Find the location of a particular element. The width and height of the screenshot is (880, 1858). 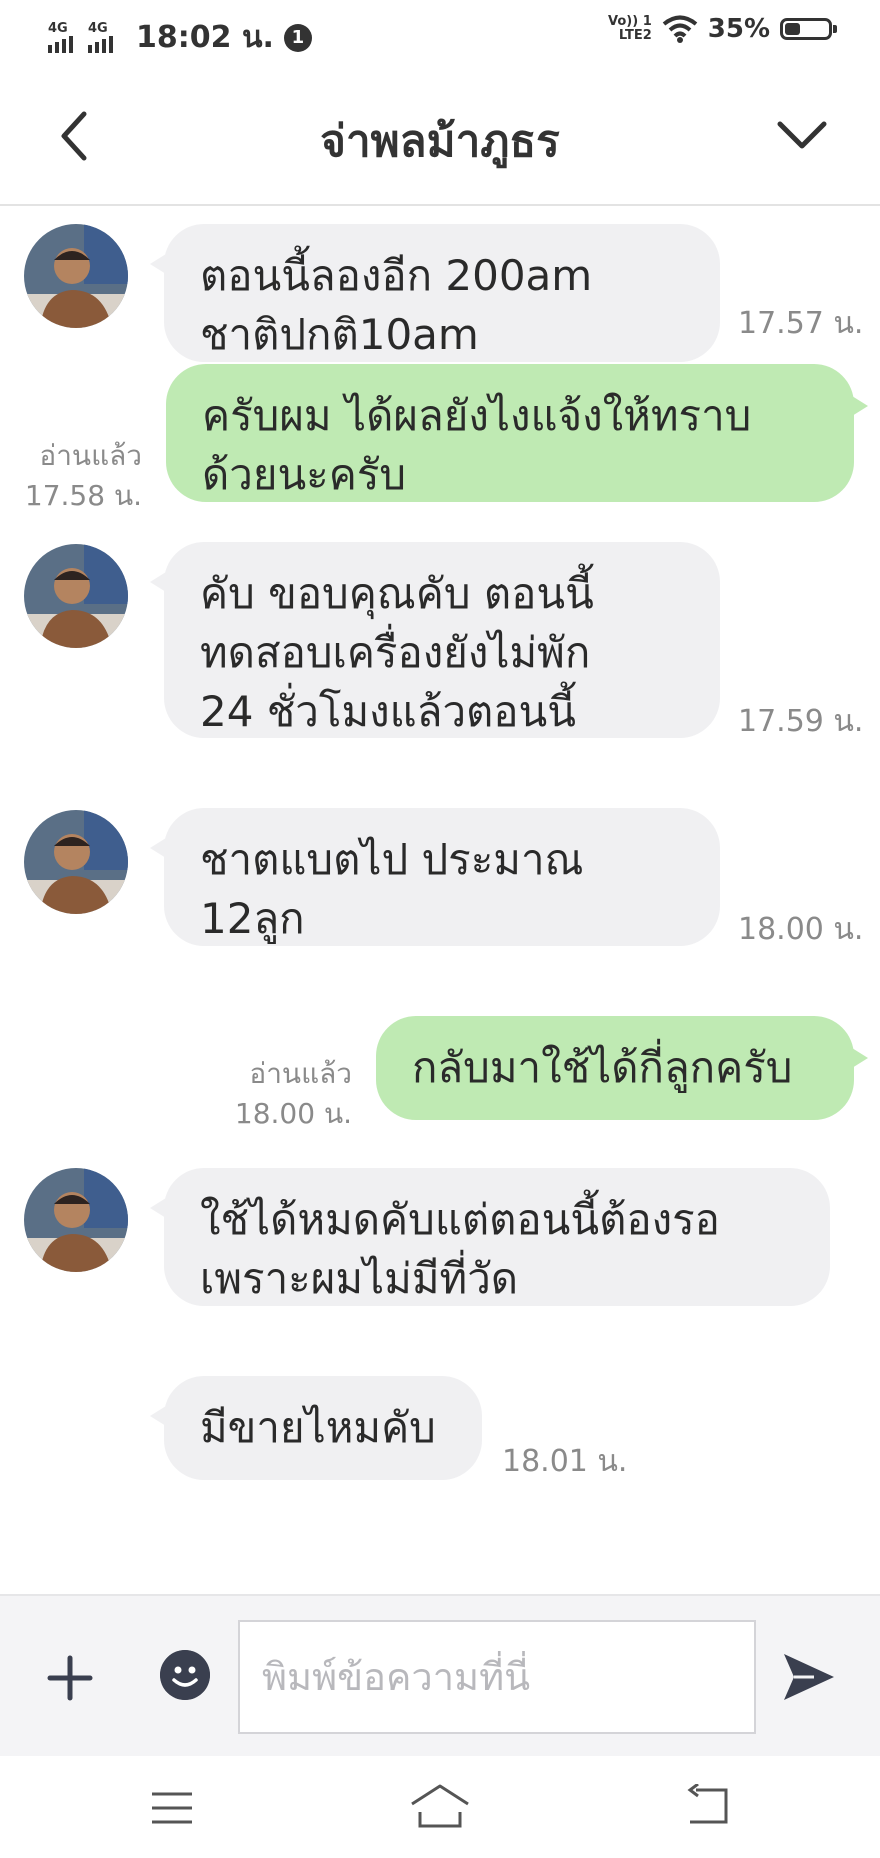

message-composer is located at coordinates (440, 1675).